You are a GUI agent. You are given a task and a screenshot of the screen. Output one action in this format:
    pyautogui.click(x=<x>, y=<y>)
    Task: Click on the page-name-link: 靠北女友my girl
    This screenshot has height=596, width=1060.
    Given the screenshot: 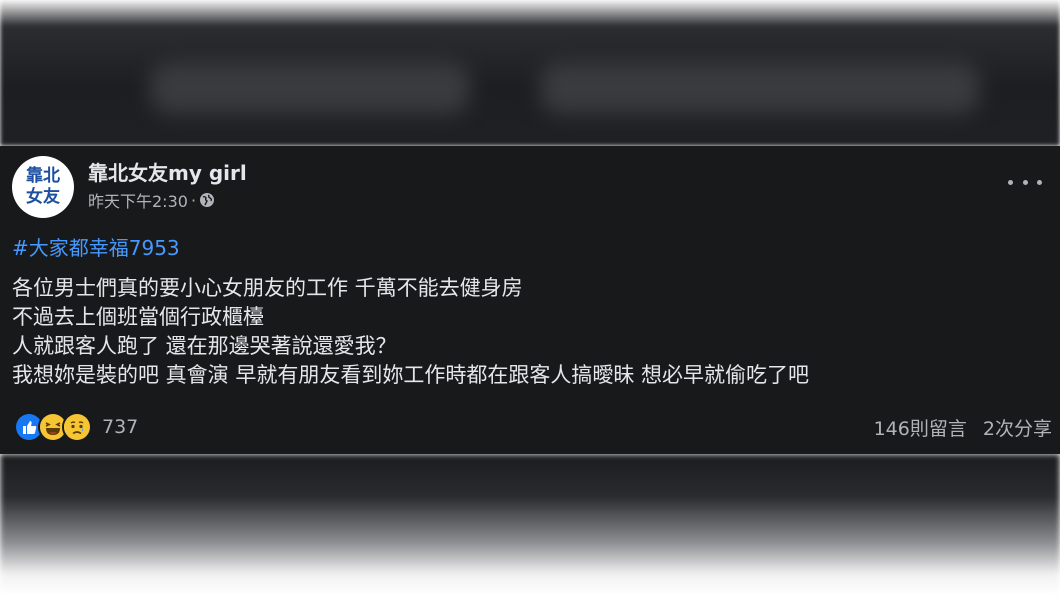 What is the action you would take?
    pyautogui.click(x=167, y=171)
    